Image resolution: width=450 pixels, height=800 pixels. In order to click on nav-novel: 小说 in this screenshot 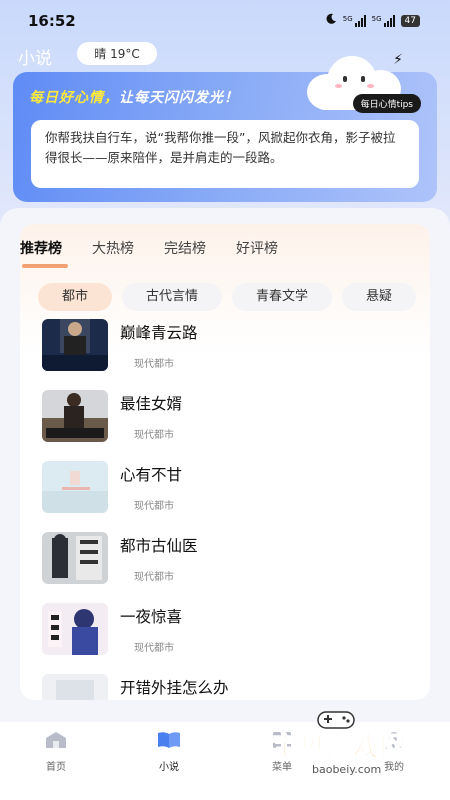, I will do `click(169, 751)`.